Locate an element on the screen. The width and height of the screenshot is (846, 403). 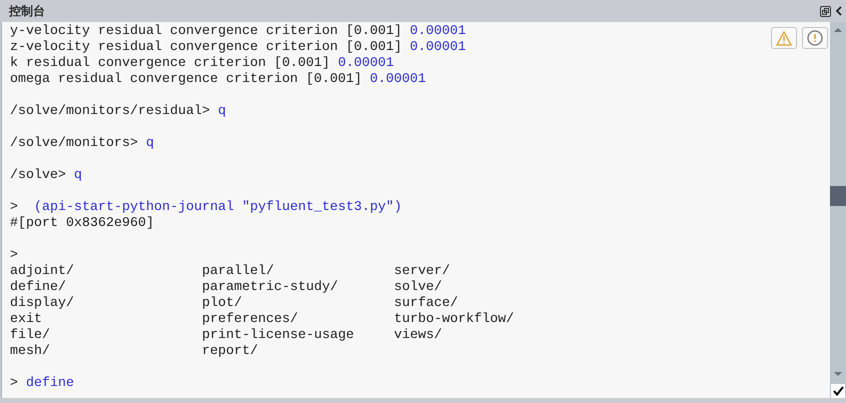
console-line: k residual convergence criterion [0.001] 0.00001 is located at coordinates (202, 64).